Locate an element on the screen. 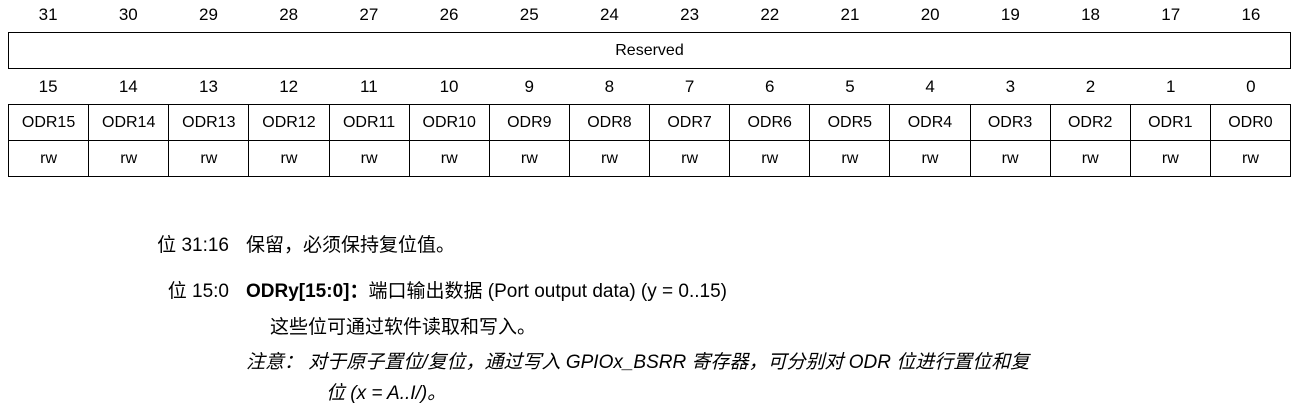 The height and width of the screenshot is (408, 1301). lower-bit-numbers: 15 14 13 12 11 10 9 8 7 6 5 4 3 2 1 0 is located at coordinates (649, 87).